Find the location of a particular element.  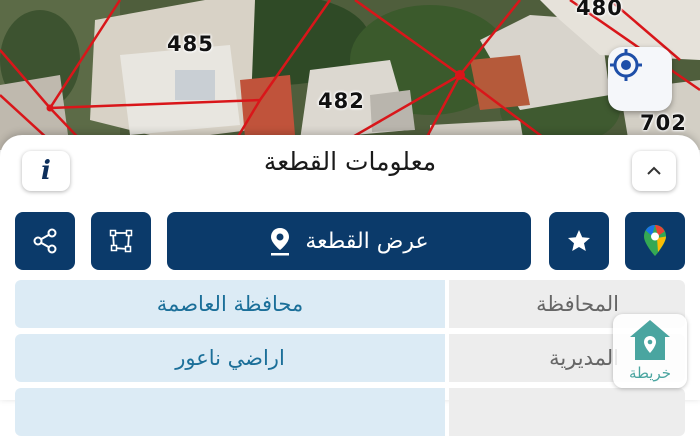

parcel-label-702: 702 is located at coordinates (663, 123).